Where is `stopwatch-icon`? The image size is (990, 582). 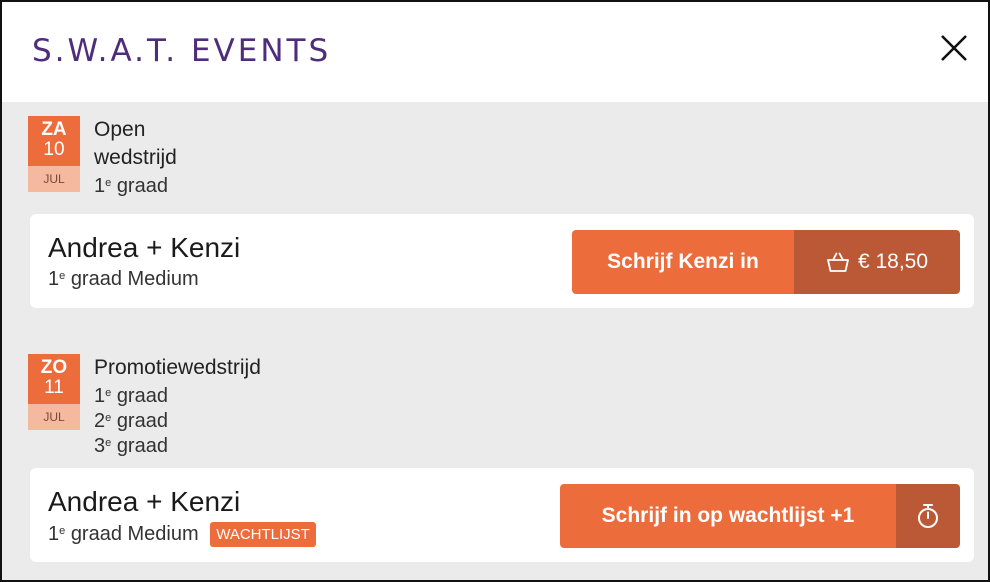 stopwatch-icon is located at coordinates (928, 516).